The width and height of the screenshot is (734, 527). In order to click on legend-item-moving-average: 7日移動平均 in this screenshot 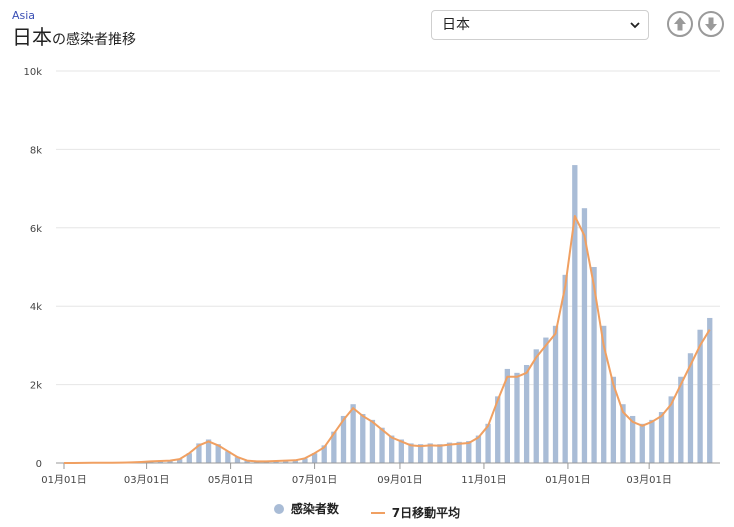, I will do `click(415, 512)`.